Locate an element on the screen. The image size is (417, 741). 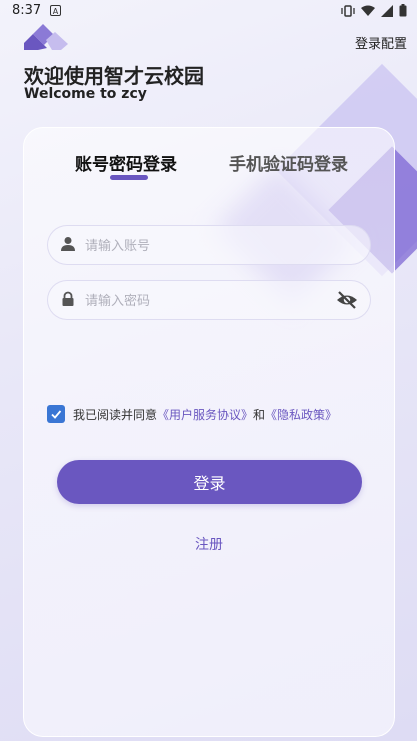
check-icon is located at coordinates (56, 414).